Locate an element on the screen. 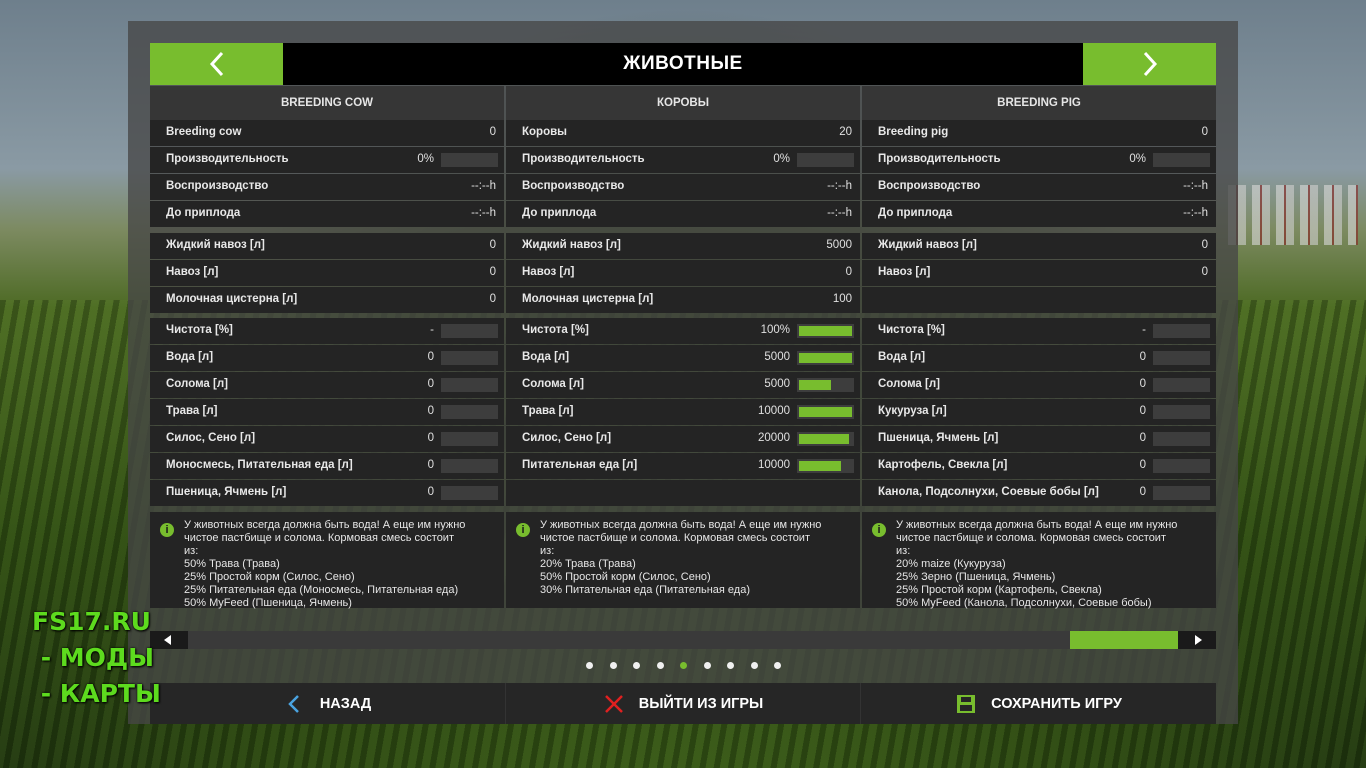  stat-row: Вода [л] 5000 is located at coordinates (683, 358).